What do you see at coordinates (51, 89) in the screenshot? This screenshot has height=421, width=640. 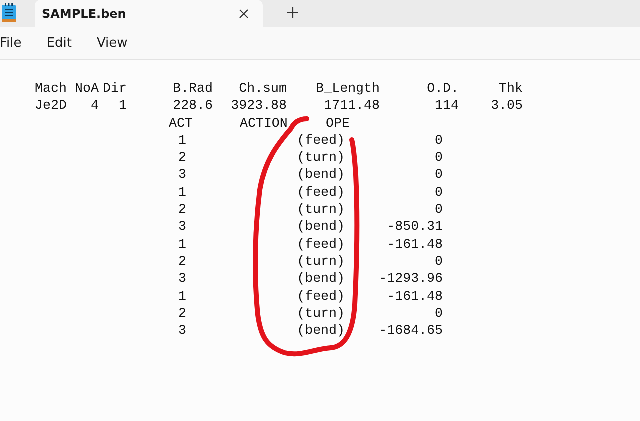 I see `text-token: Mach` at bounding box center [51, 89].